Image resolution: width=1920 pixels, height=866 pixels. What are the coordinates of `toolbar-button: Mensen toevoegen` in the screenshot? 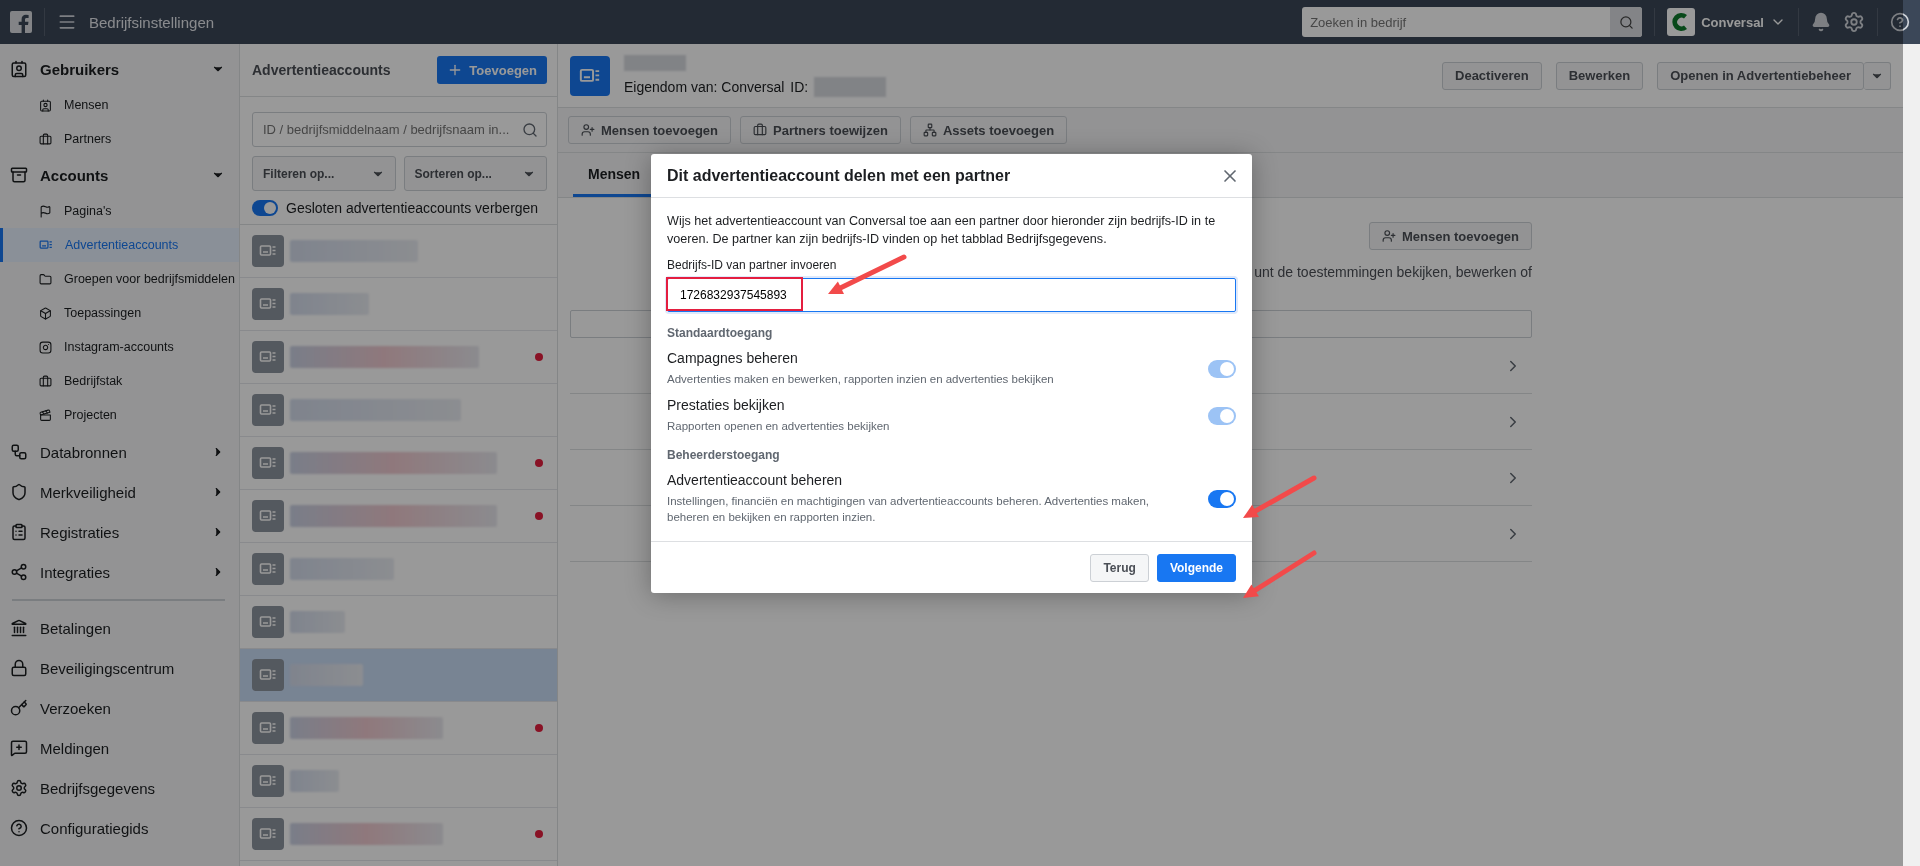 It's located at (650, 130).